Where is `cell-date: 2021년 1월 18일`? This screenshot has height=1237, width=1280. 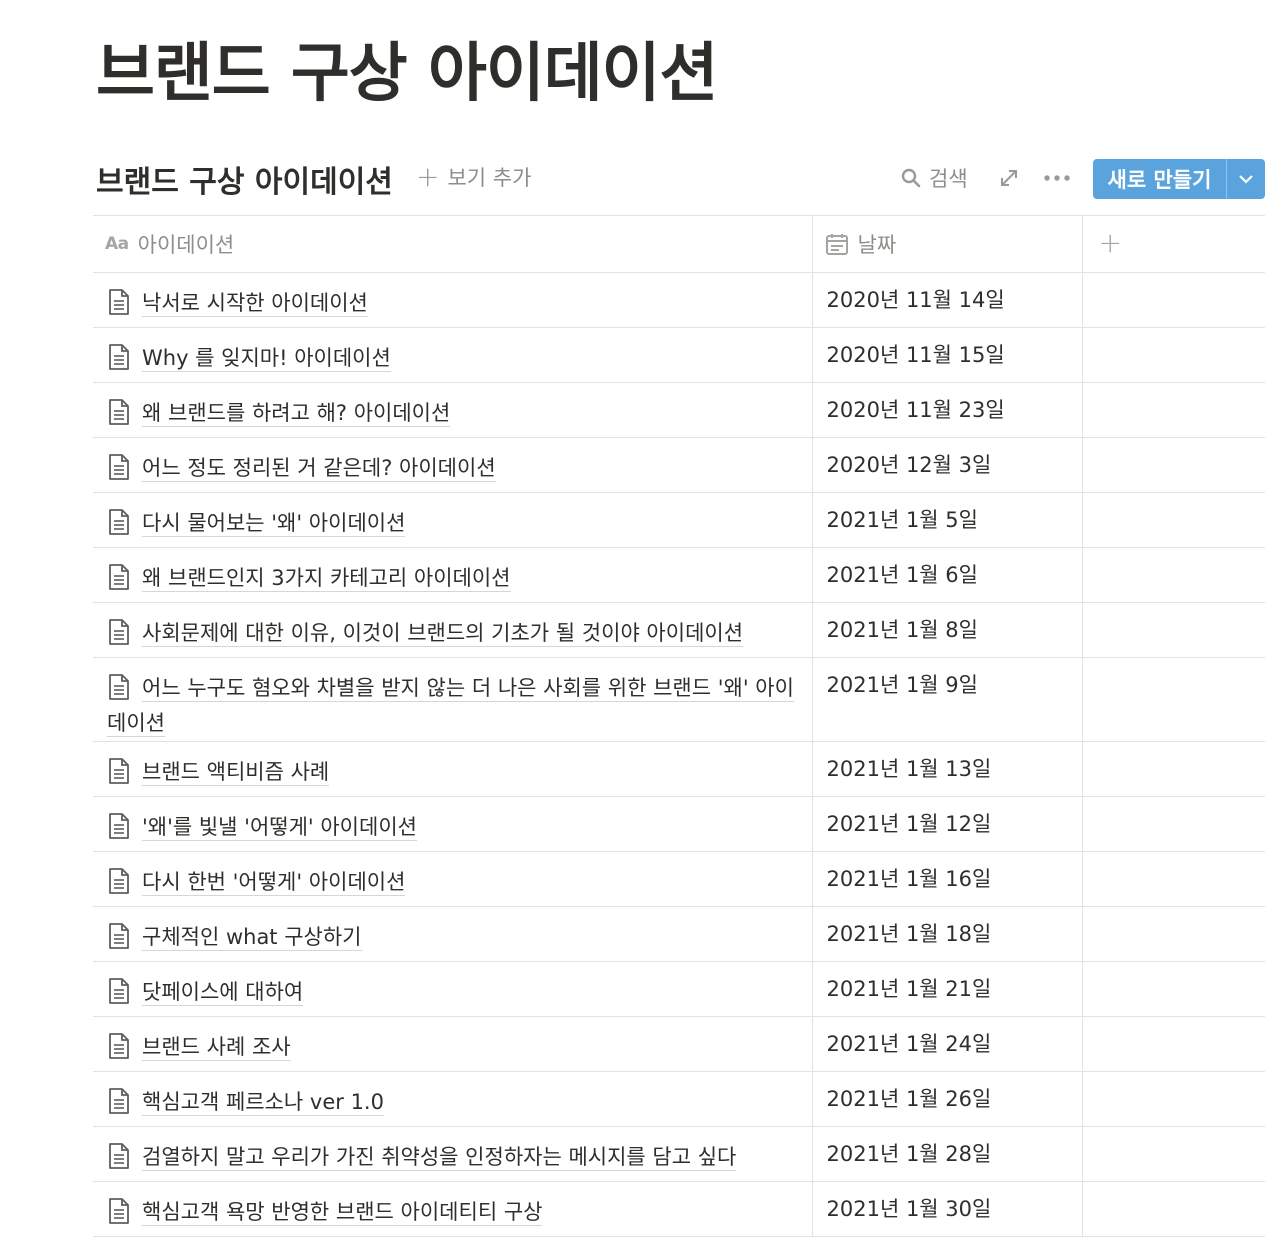 cell-date: 2021년 1월 18일 is located at coordinates (946, 934).